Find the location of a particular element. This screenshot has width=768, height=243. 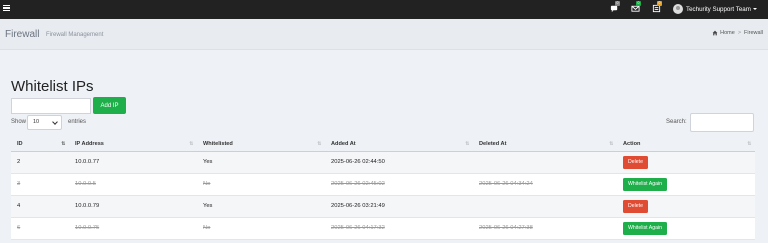

search-label: Search: is located at coordinates (676, 122).